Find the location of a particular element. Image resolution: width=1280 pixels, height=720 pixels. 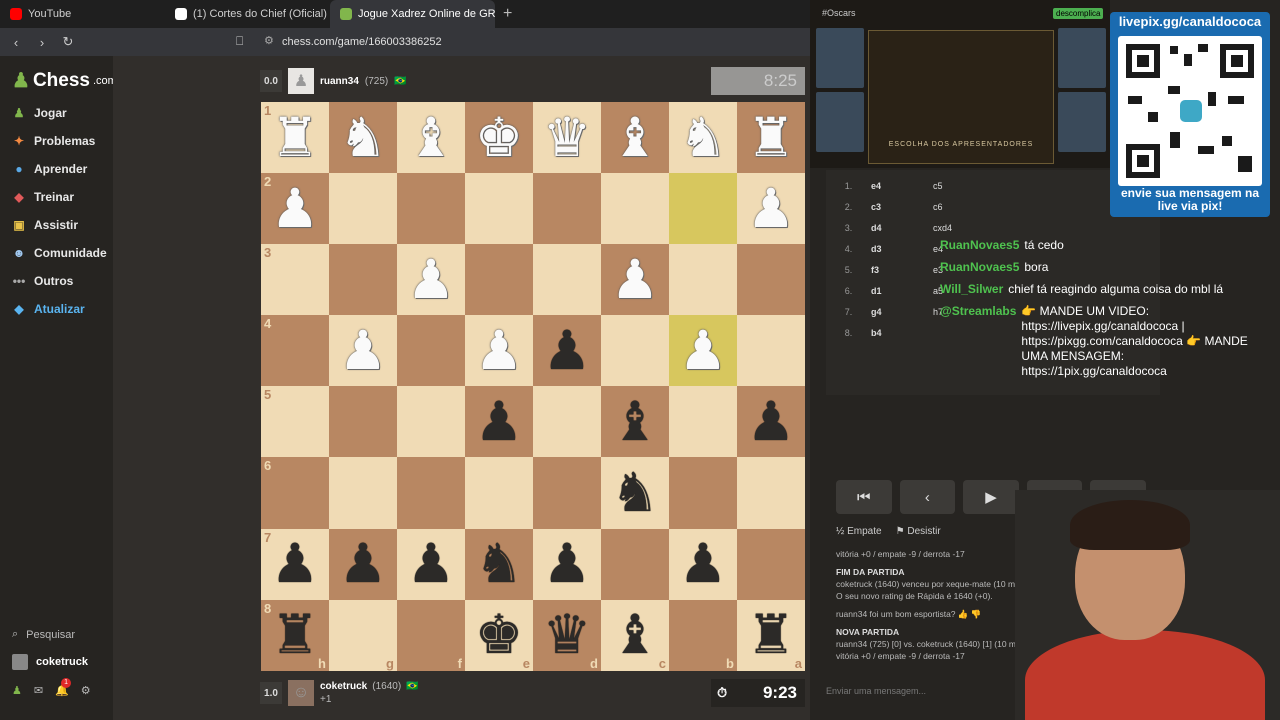

tab-youtube: YouTube is located at coordinates (82, 14).